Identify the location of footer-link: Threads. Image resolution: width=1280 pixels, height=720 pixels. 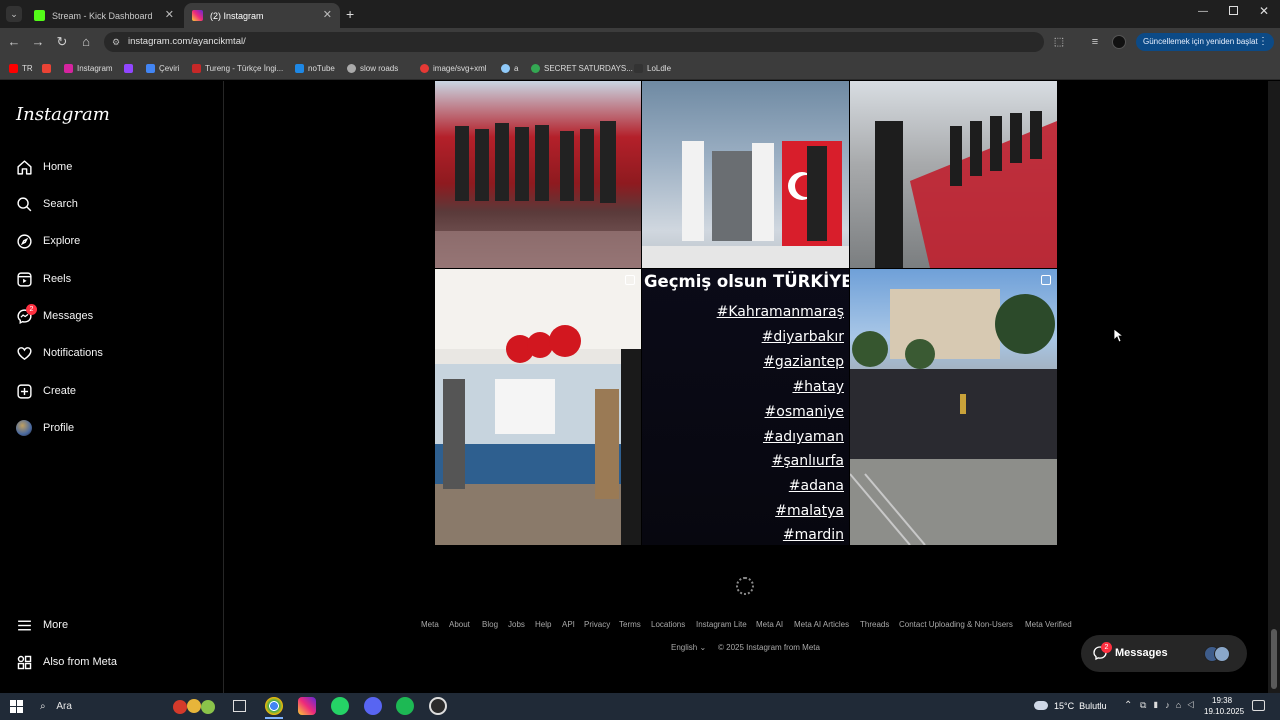
(874, 624).